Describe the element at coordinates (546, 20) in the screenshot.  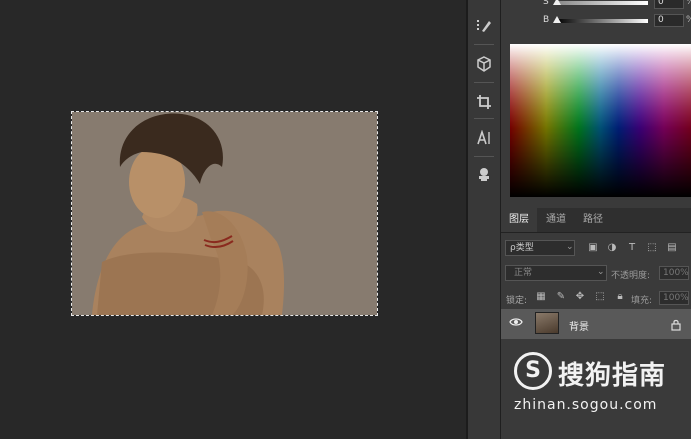
I see `slider-label: B` at that location.